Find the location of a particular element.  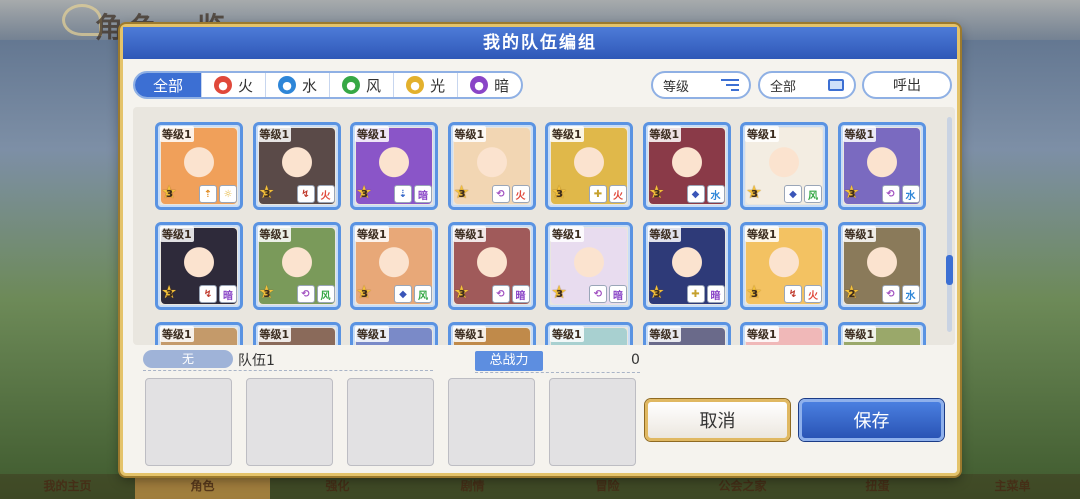

wind-icon: ● is located at coordinates (351, 85).